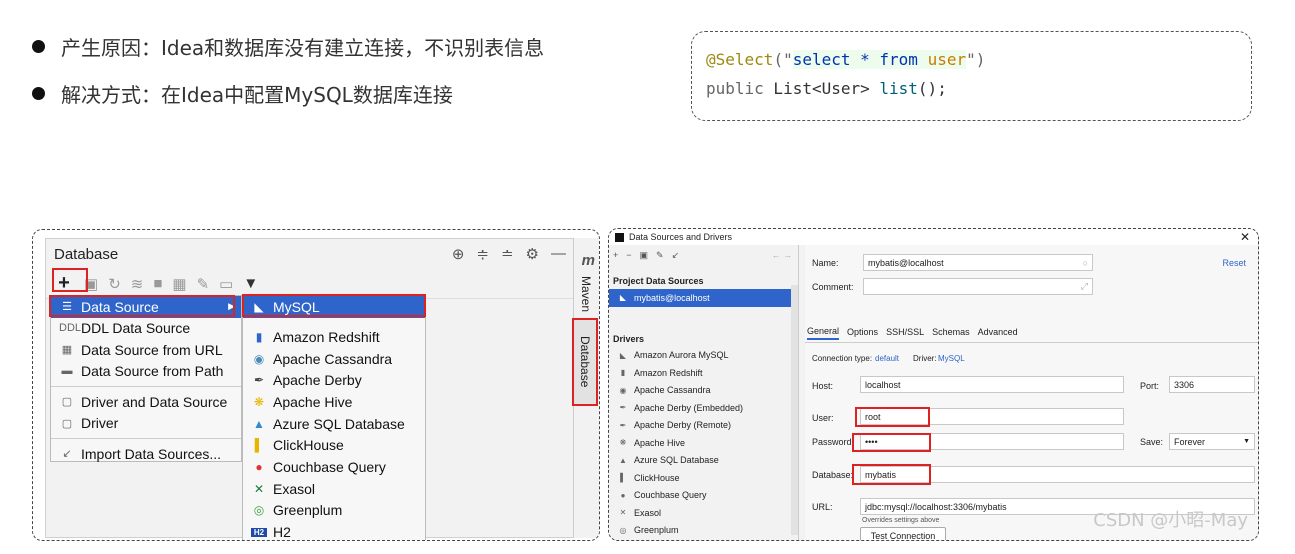 The image size is (1295, 554). Describe the element at coordinates (660, 255) in the screenshot. I see `wrench-icon: ✎` at that location.